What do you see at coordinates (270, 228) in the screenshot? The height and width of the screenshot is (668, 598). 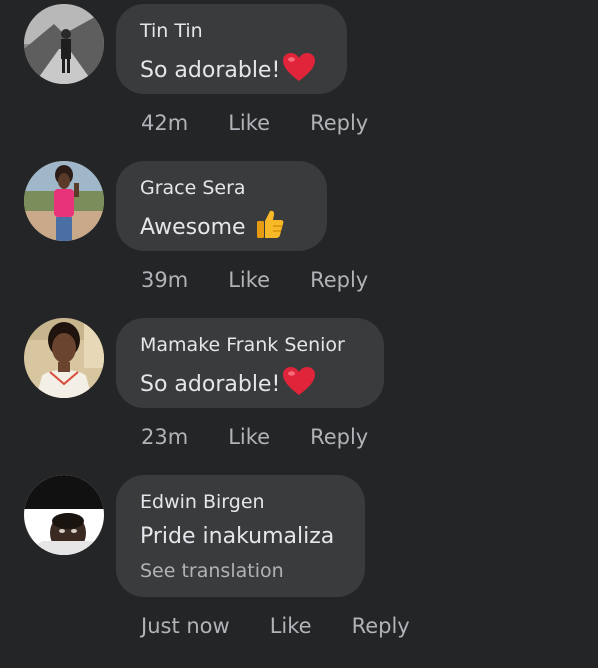 I see `thumbs-up-icon` at bounding box center [270, 228].